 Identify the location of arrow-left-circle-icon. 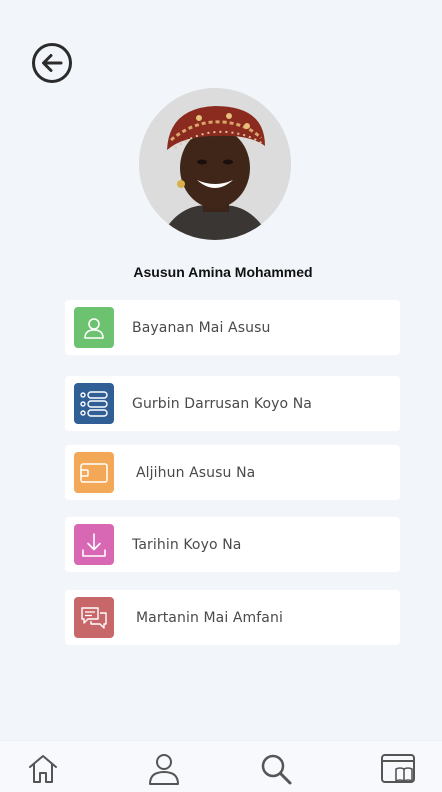
(52, 63).